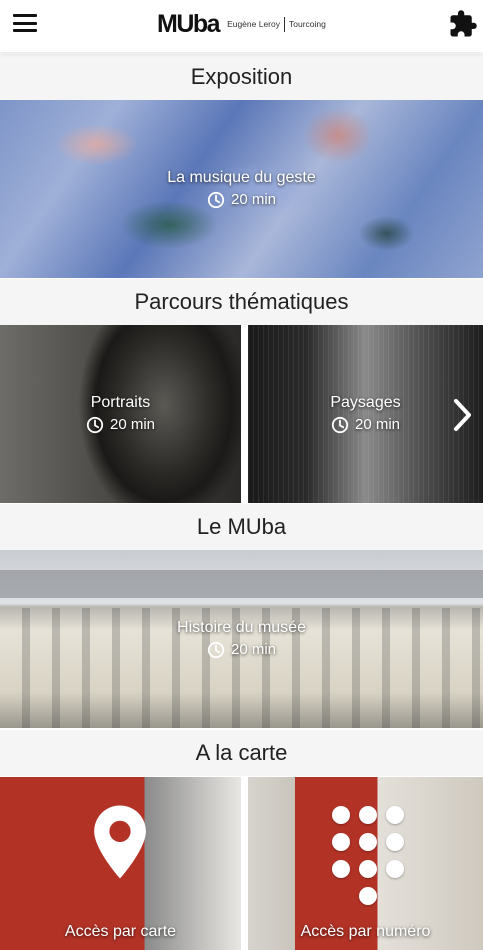 The width and height of the screenshot is (483, 950). I want to click on muba-logo: MUba Eugène Leroy Tourcoing, so click(241, 24).